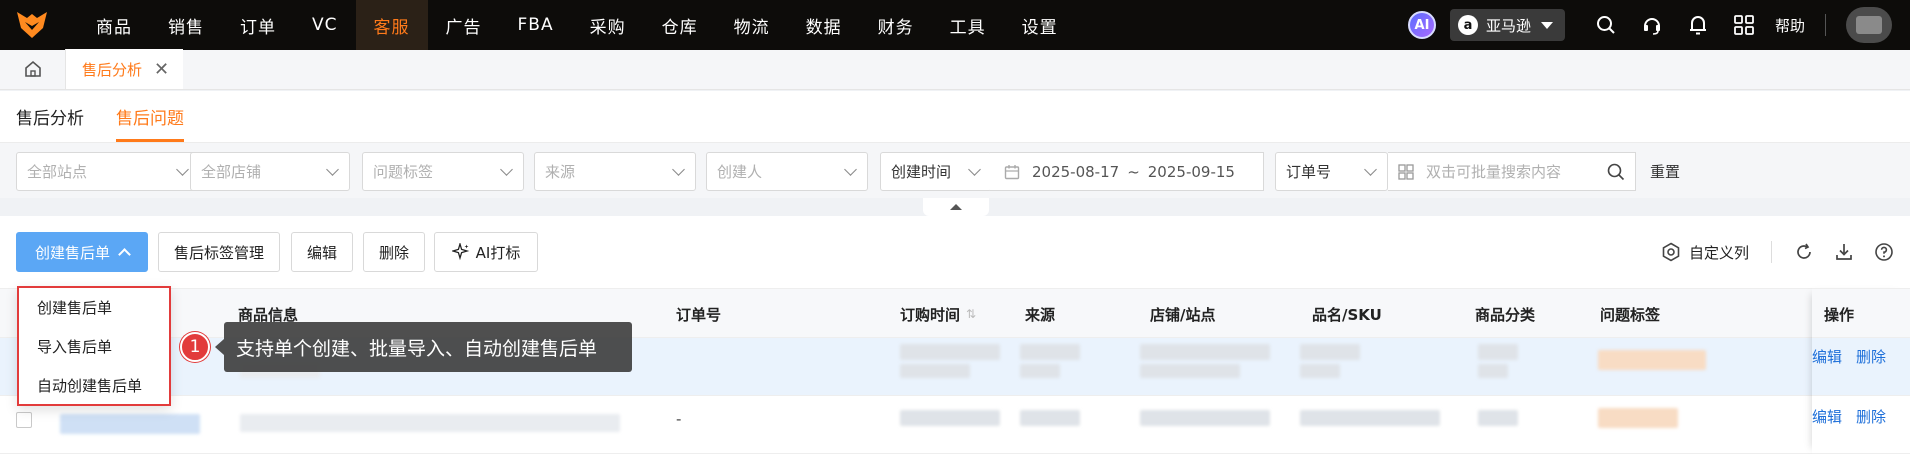  What do you see at coordinates (1183, 314) in the screenshot?
I see `col-shop-site: 店铺/站点` at bounding box center [1183, 314].